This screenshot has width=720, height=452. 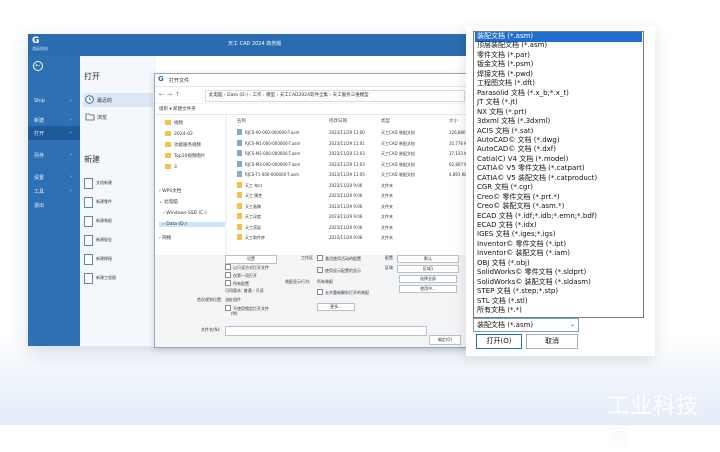 I want to click on filetype-option: CATIA© V5 零件文档 (*.catpart), so click(x=558, y=169).